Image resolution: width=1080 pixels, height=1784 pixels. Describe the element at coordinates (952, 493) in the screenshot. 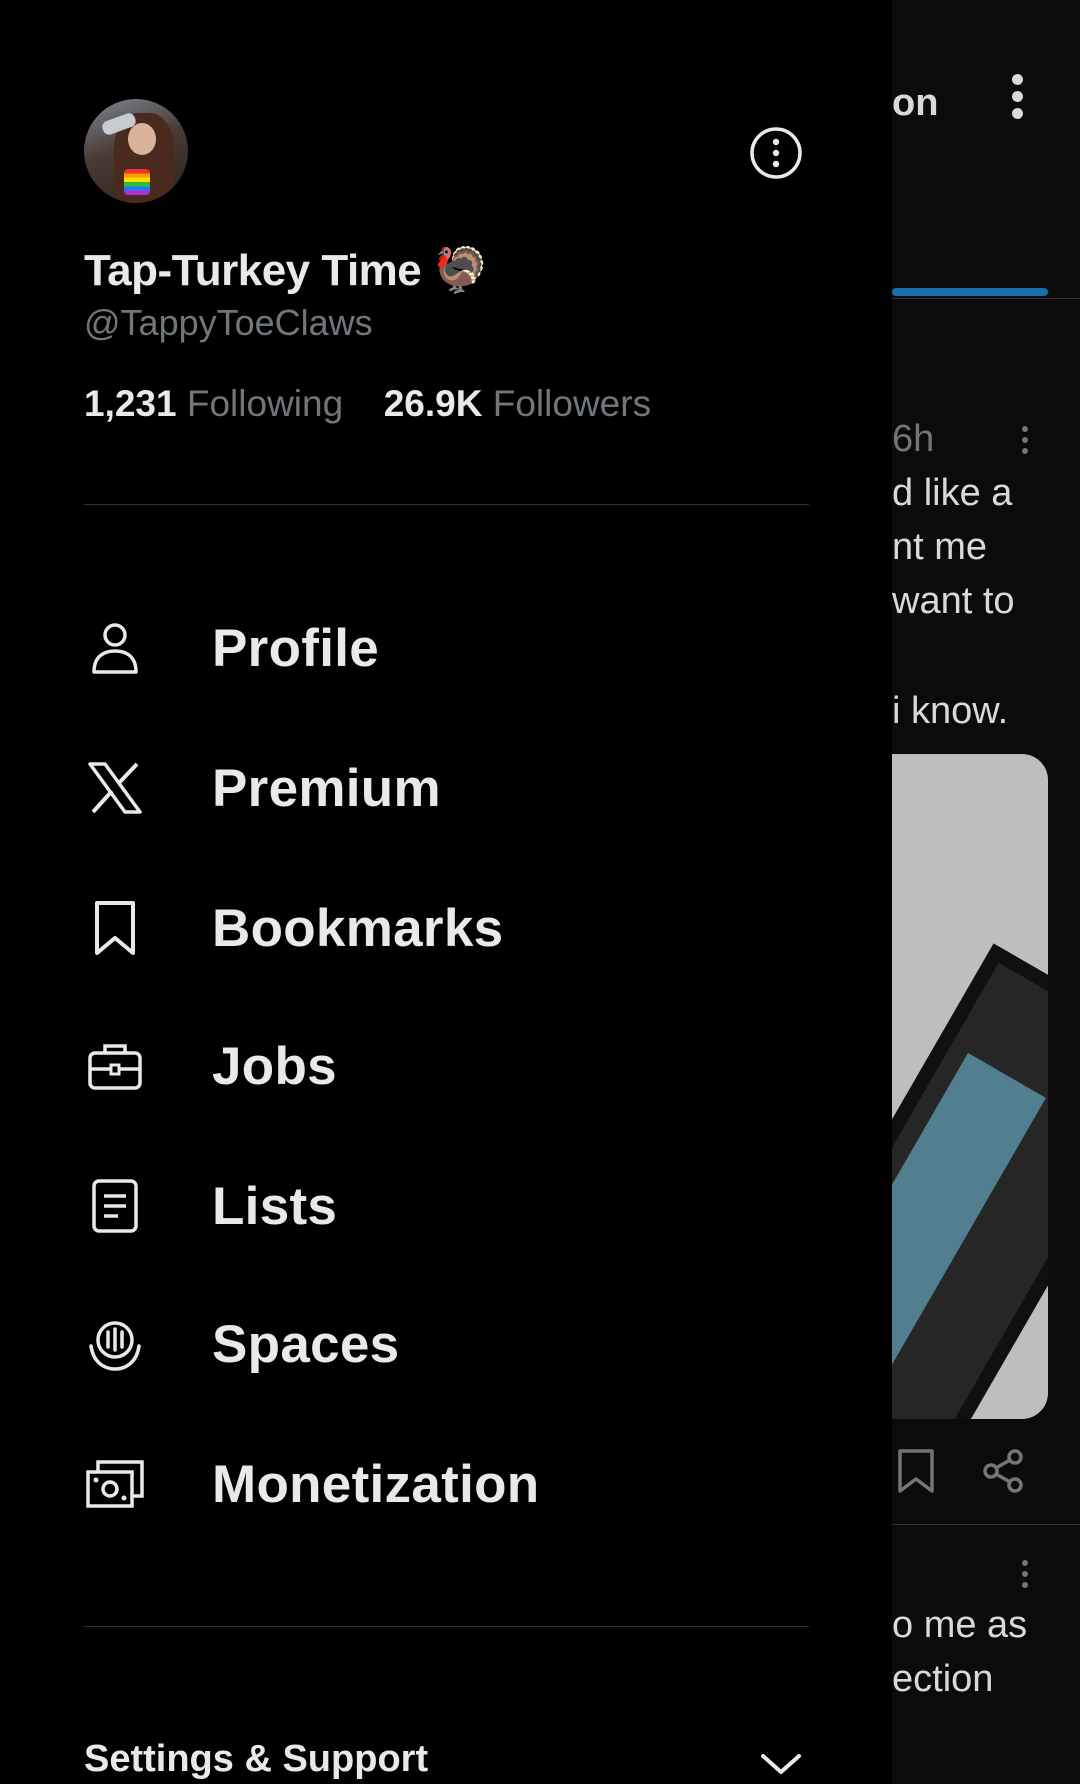

I see `tweet-text-line: d like a` at that location.